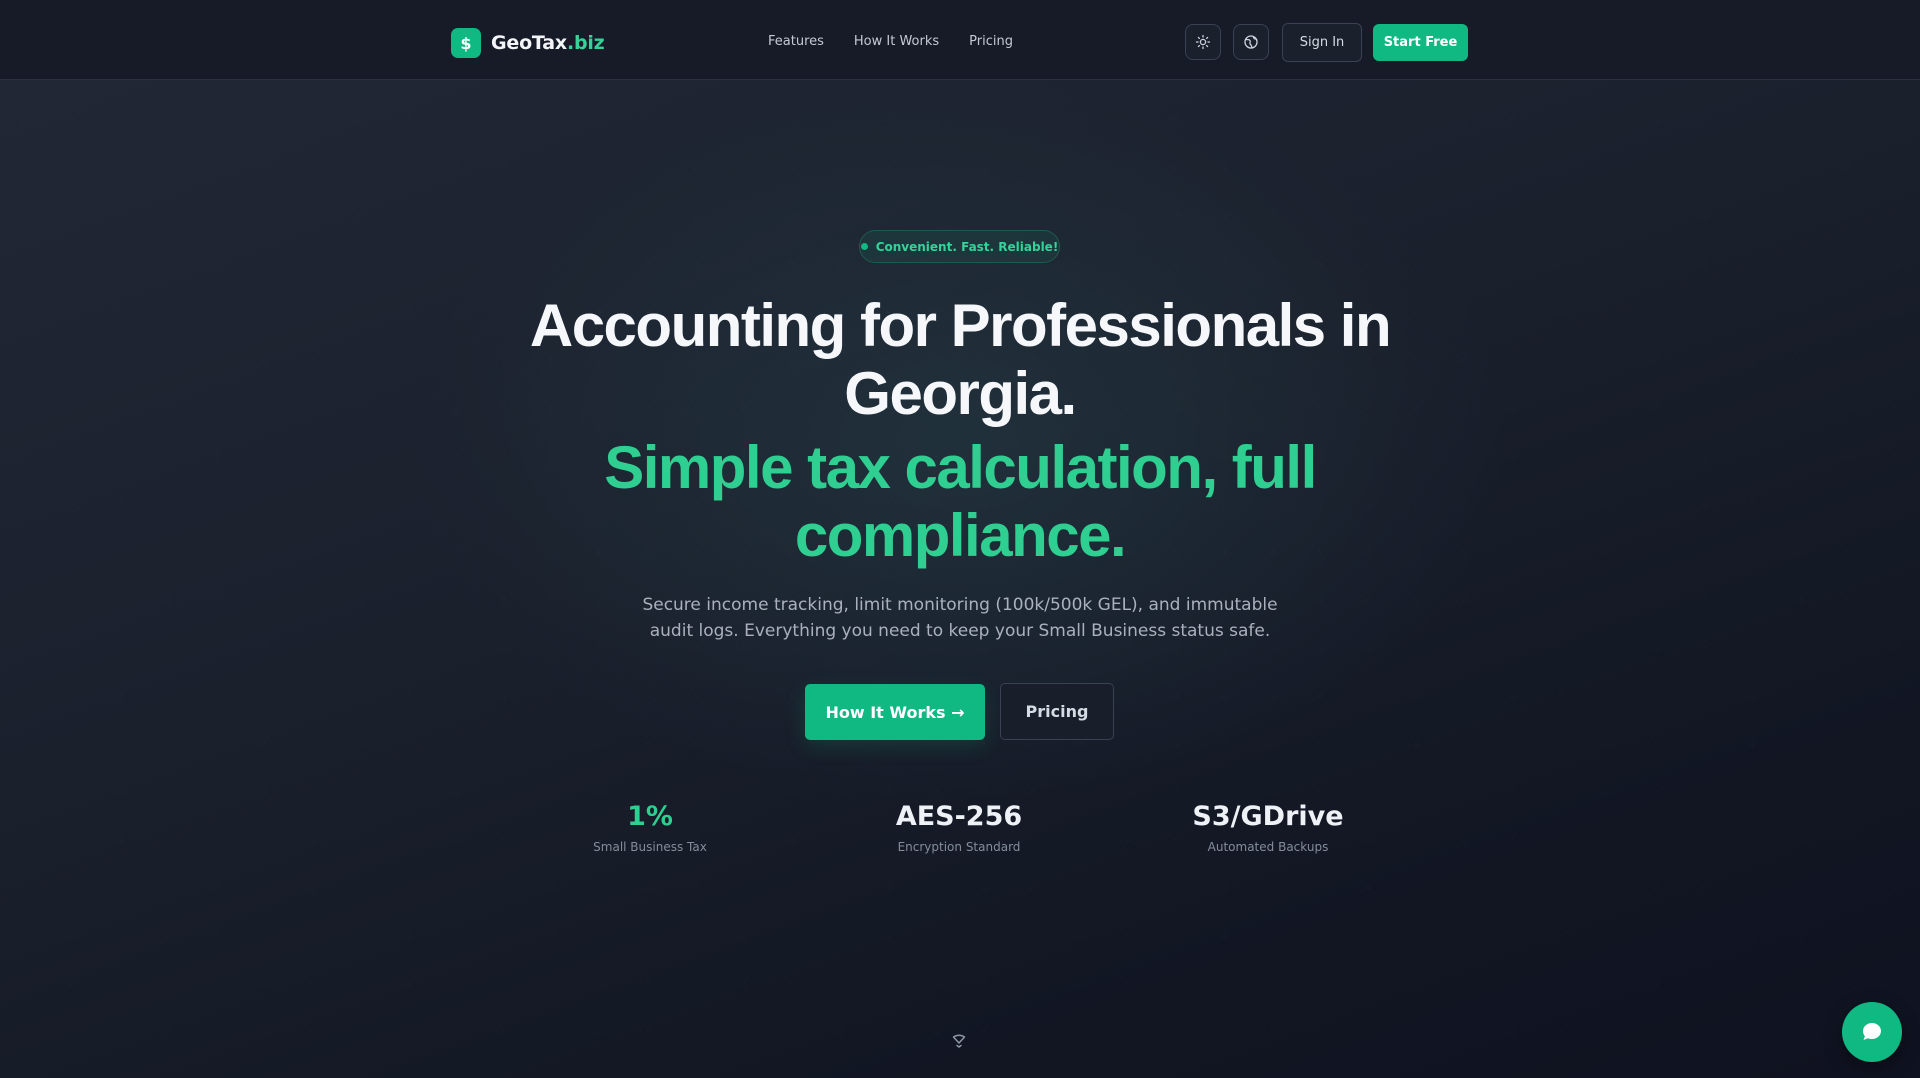 This screenshot has height=1078, width=1920. Describe the element at coordinates (1268, 847) in the screenshot. I see `stat-label: Automated Backups` at that location.